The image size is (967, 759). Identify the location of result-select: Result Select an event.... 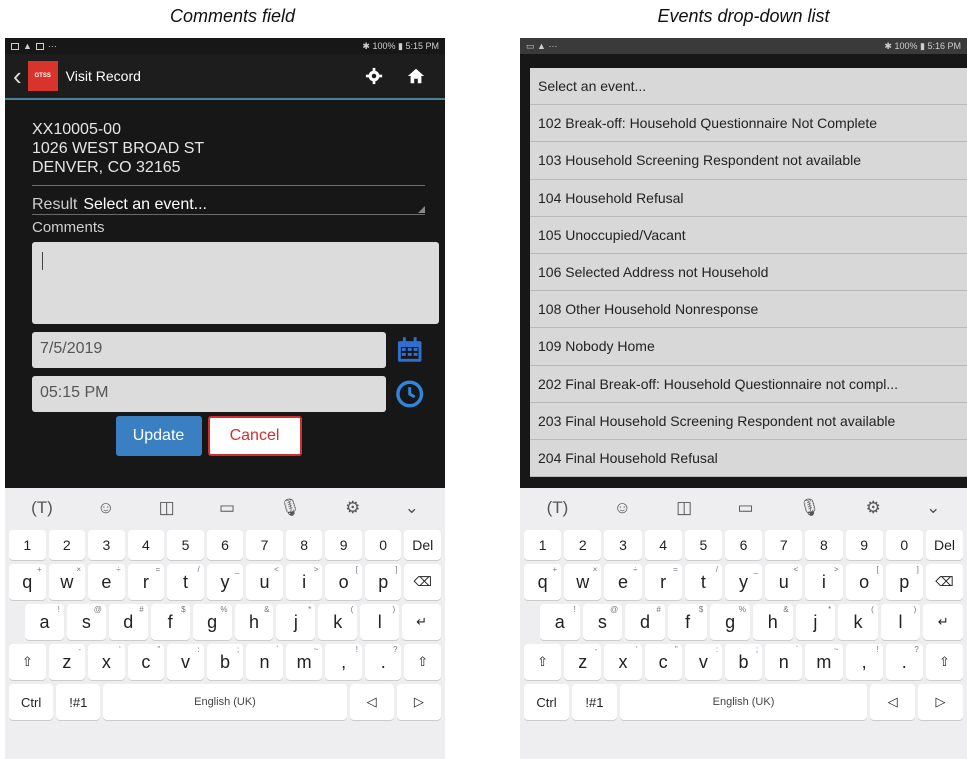
(228, 205).